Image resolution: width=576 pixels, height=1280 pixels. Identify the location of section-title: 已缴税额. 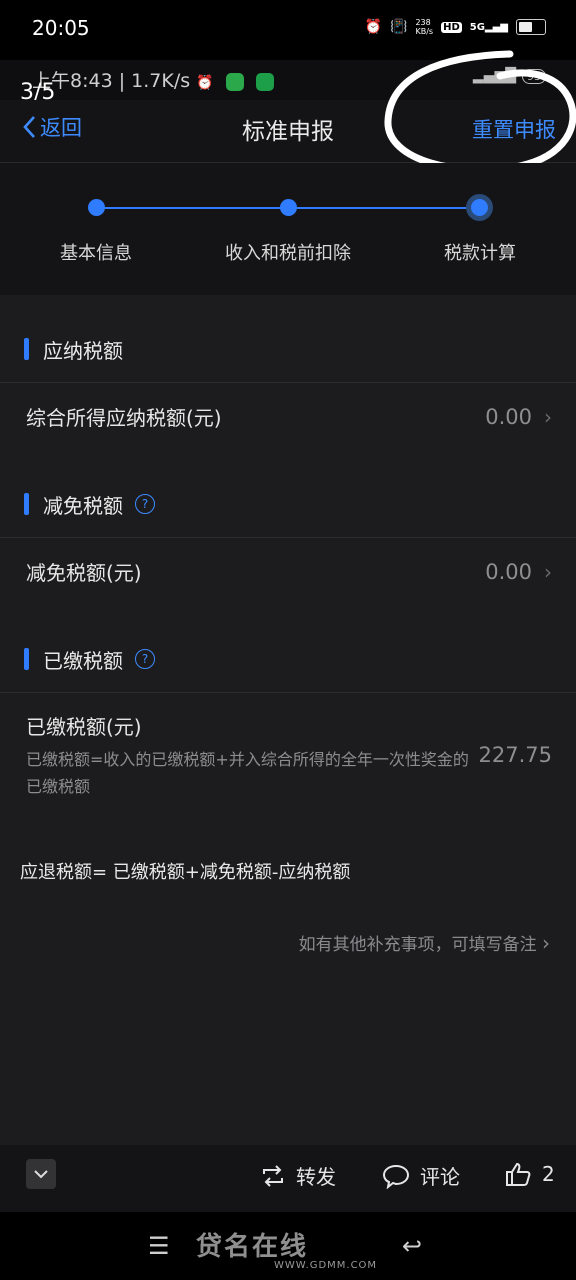
(83, 660).